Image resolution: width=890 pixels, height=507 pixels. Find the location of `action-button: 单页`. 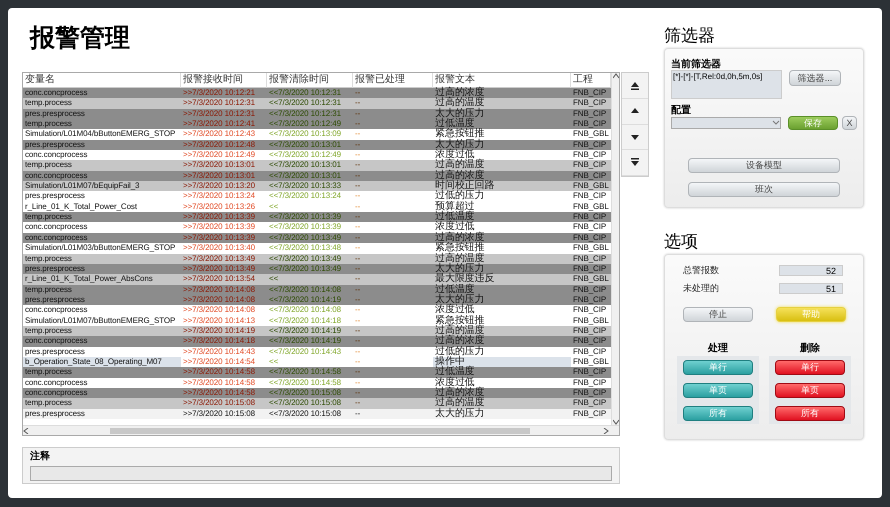

action-button: 单页 is located at coordinates (810, 390).